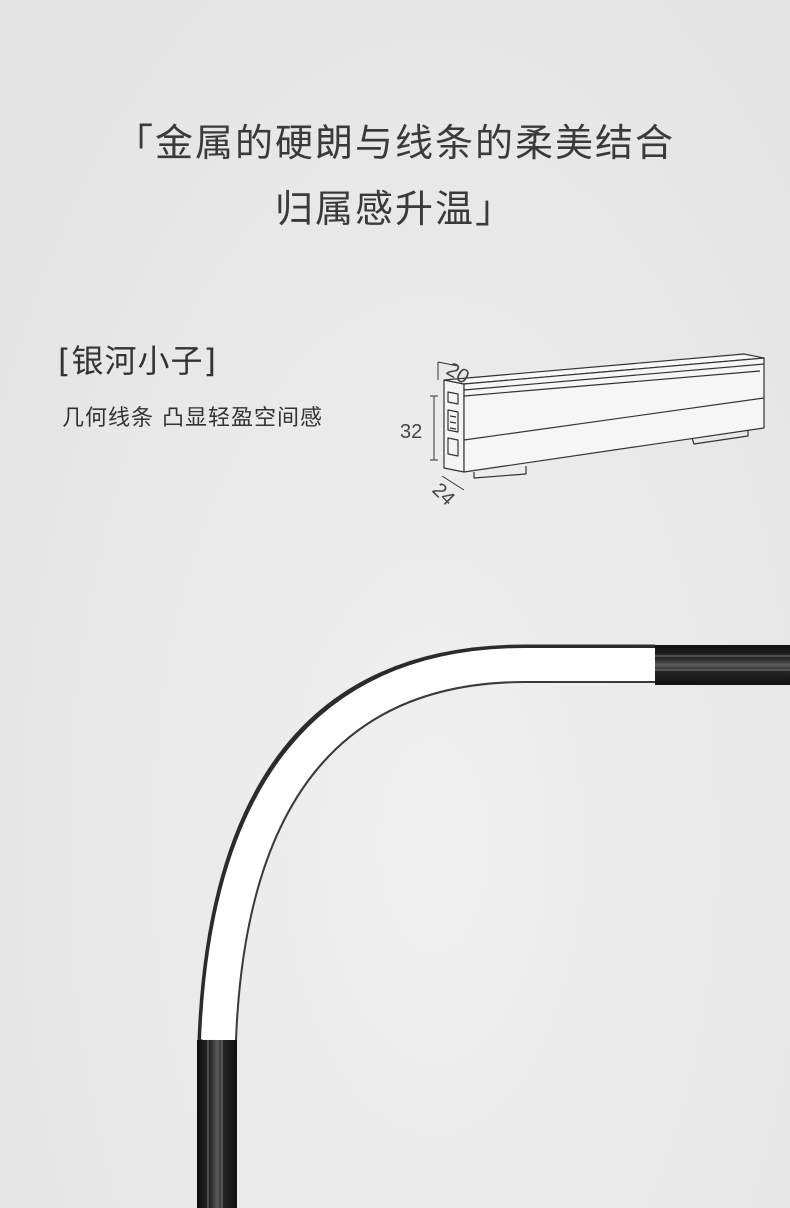  I want to click on dimension-height: 32, so click(411, 432).